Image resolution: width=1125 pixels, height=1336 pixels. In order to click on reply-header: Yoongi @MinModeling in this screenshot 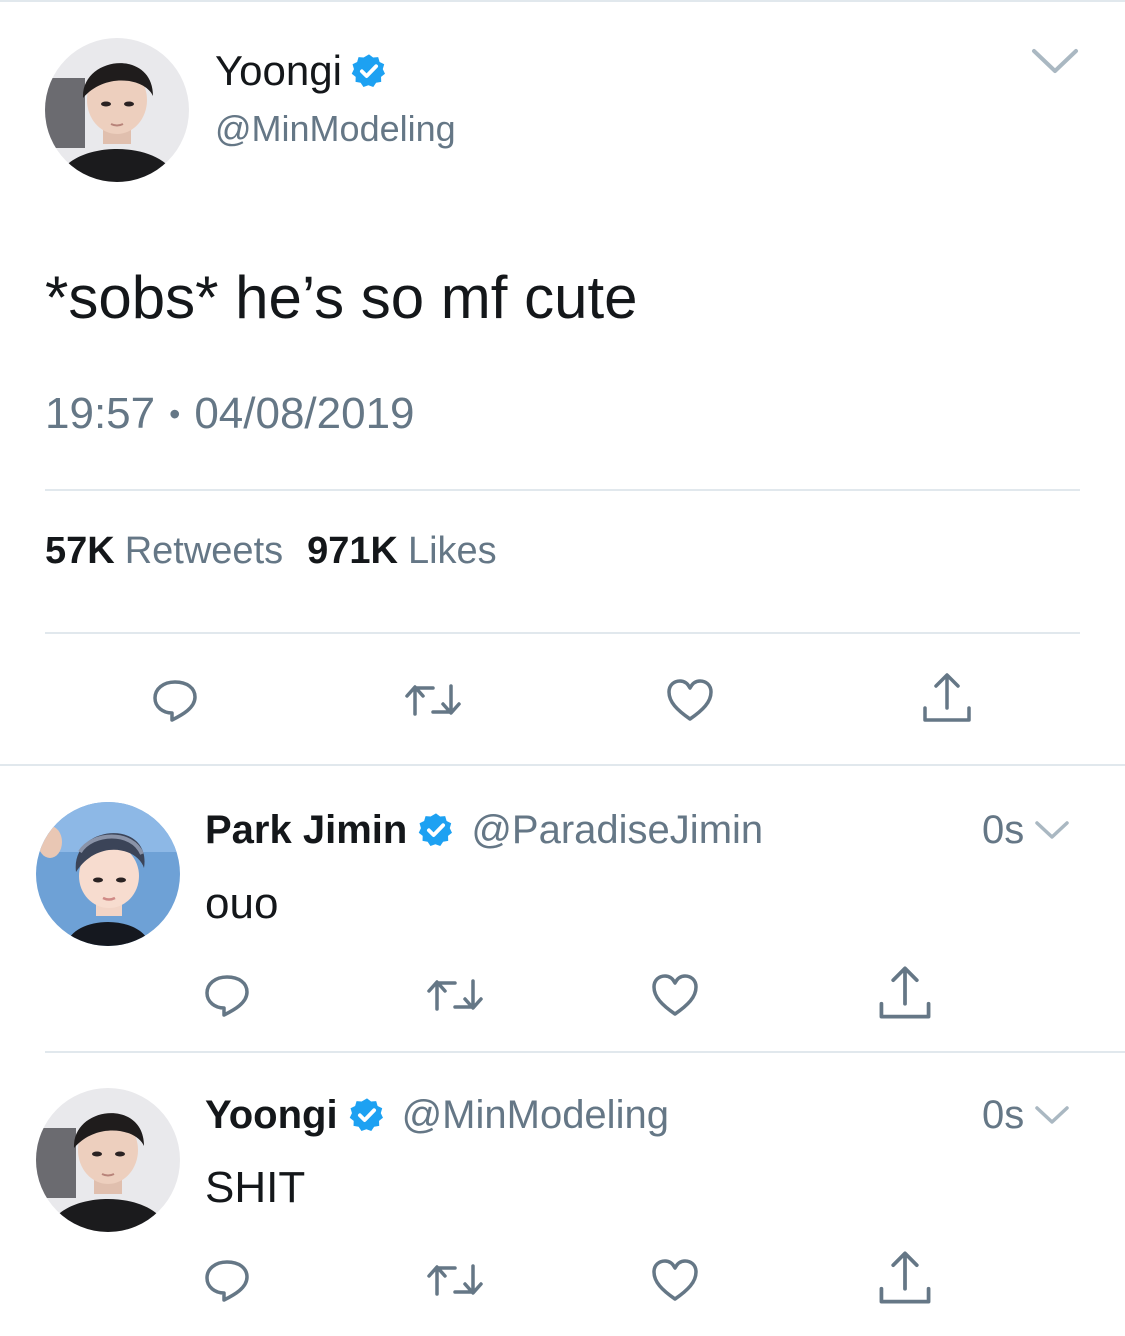, I will do `click(437, 1115)`.